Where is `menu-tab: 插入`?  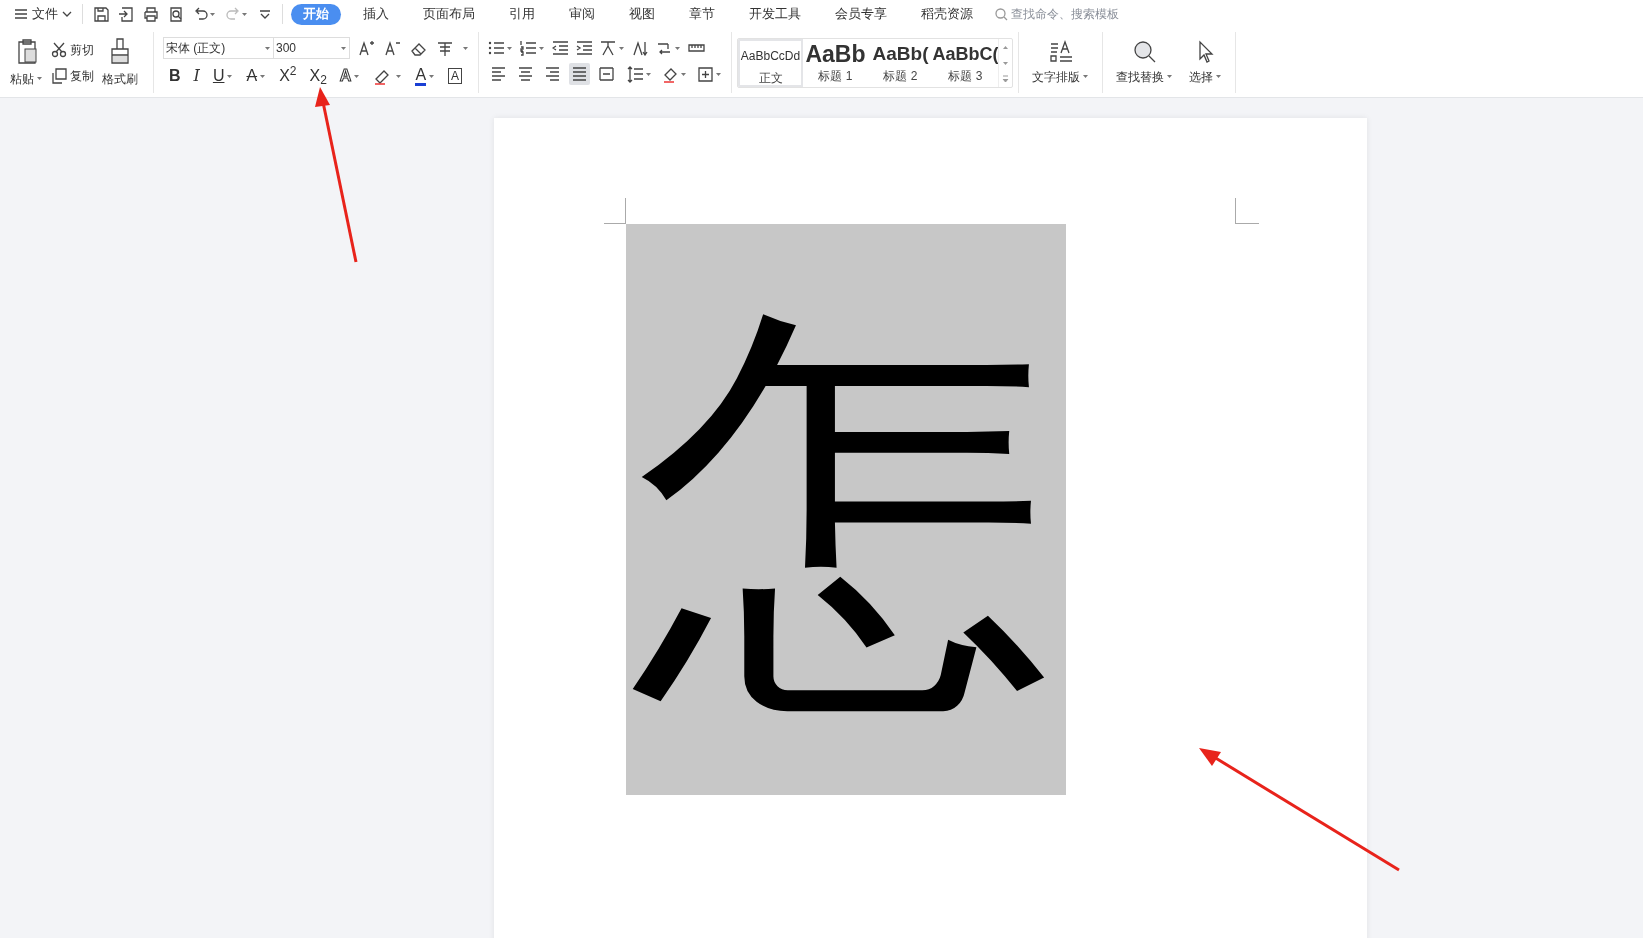 menu-tab: 插入 is located at coordinates (376, 14).